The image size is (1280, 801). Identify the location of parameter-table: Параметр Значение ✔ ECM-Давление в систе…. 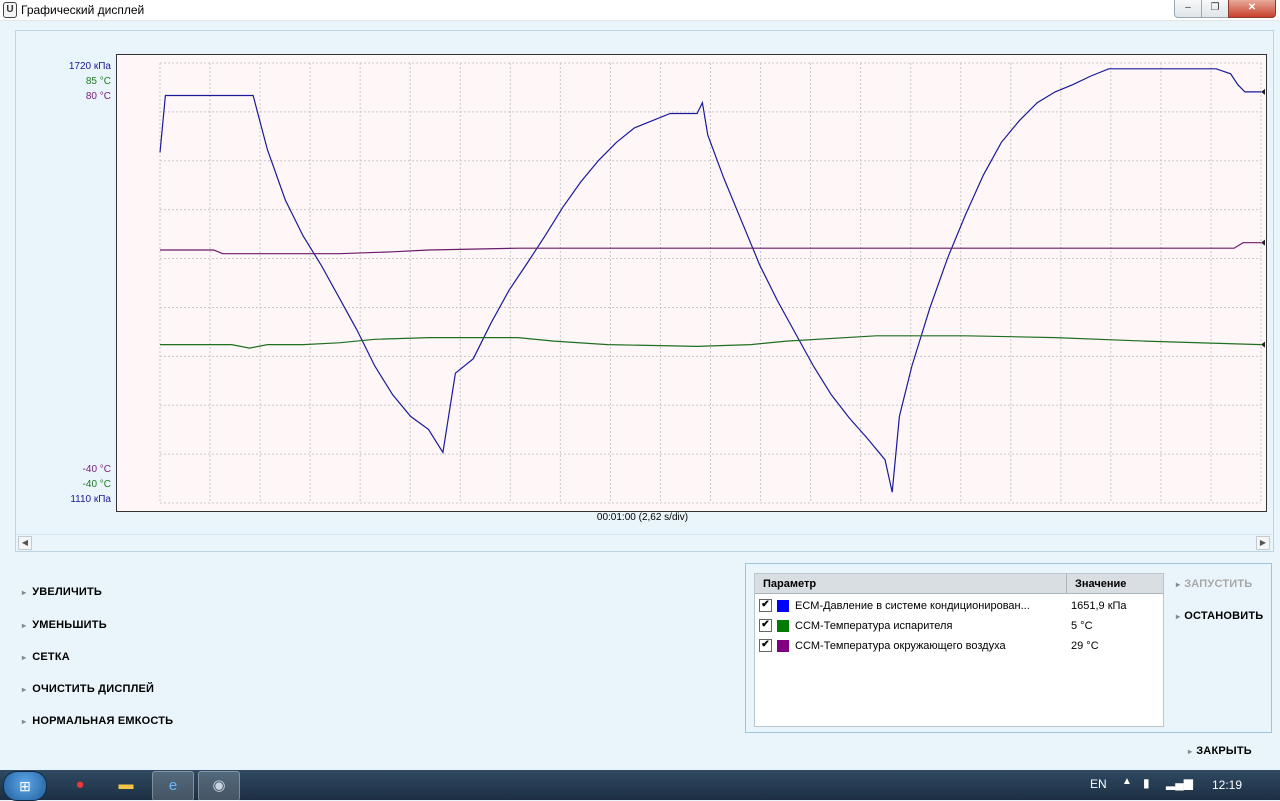
(959, 650).